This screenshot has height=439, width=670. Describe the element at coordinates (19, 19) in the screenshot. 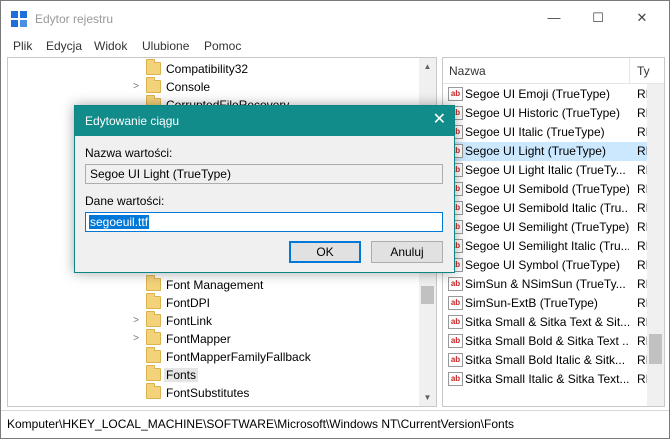

I see `registry-editor-icon` at that location.